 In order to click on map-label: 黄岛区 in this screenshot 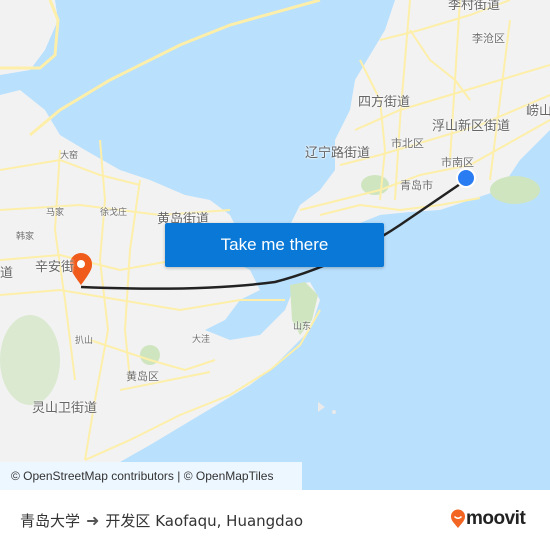, I will do `click(142, 376)`.